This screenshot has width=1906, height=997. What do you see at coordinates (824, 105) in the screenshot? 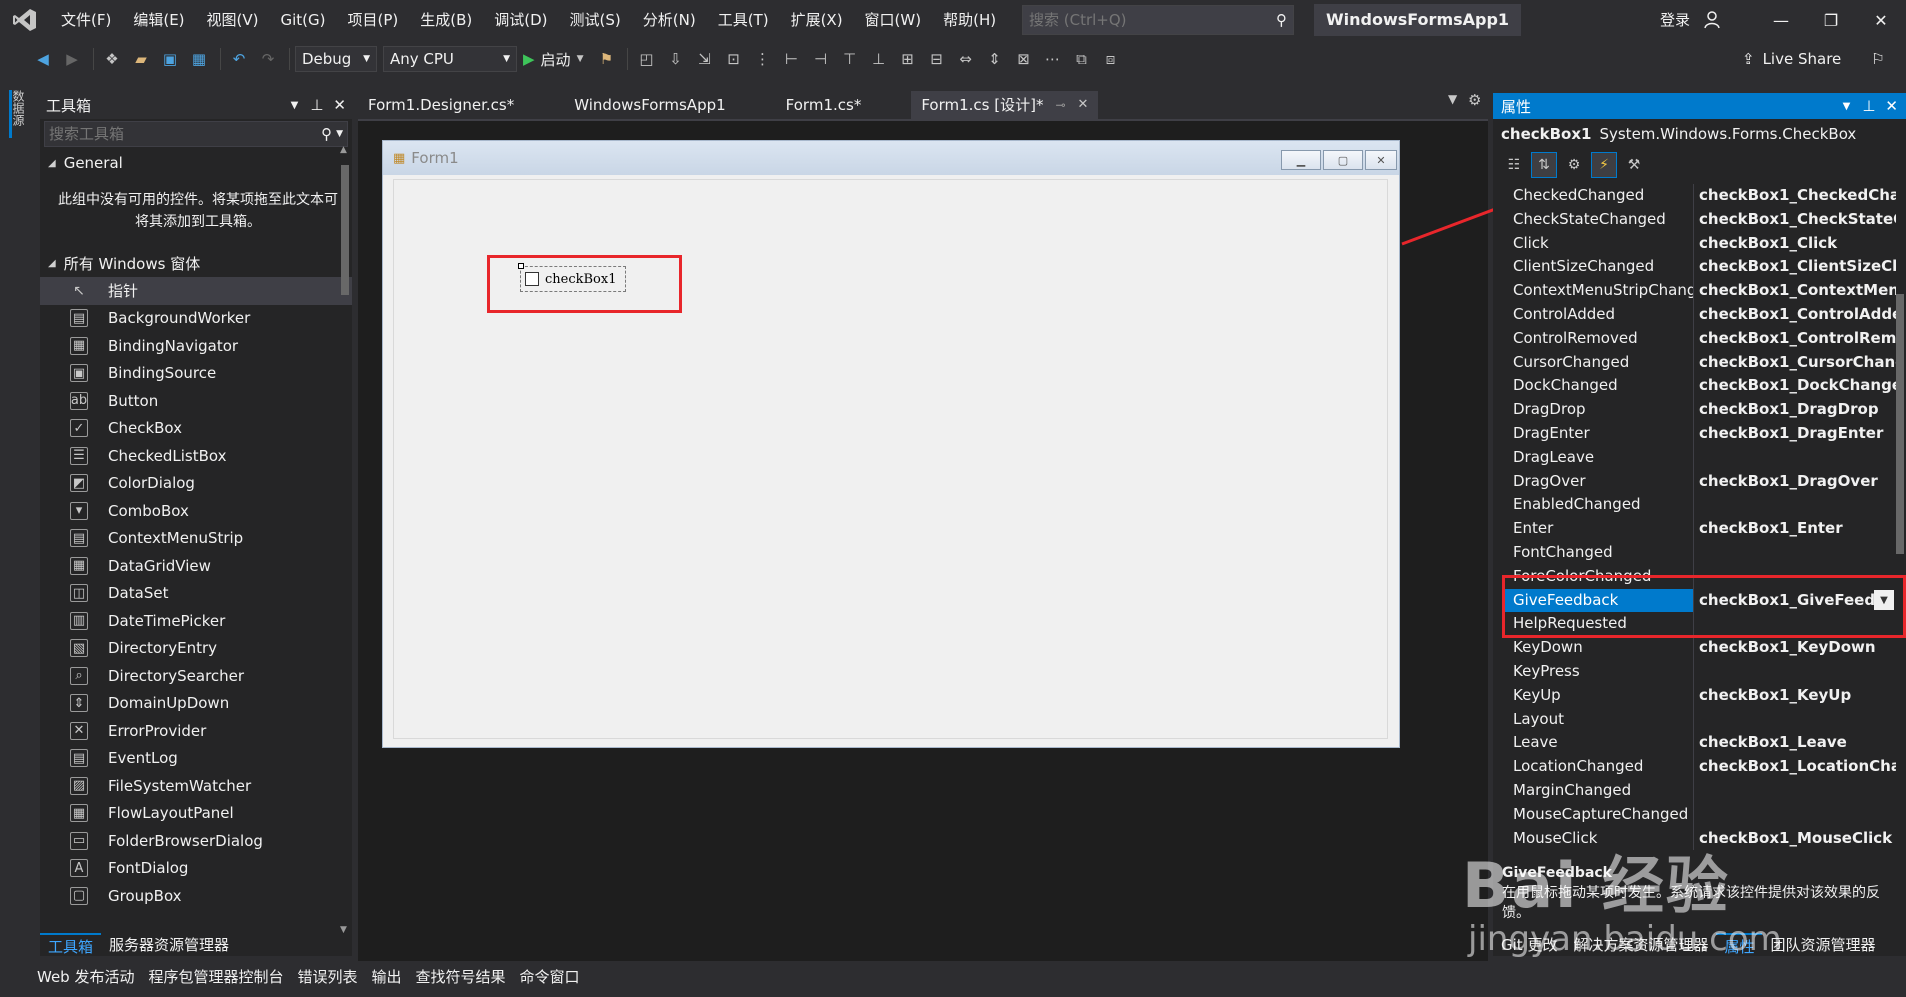
I see `tab-form1-cs: Form1.cs*` at bounding box center [824, 105].